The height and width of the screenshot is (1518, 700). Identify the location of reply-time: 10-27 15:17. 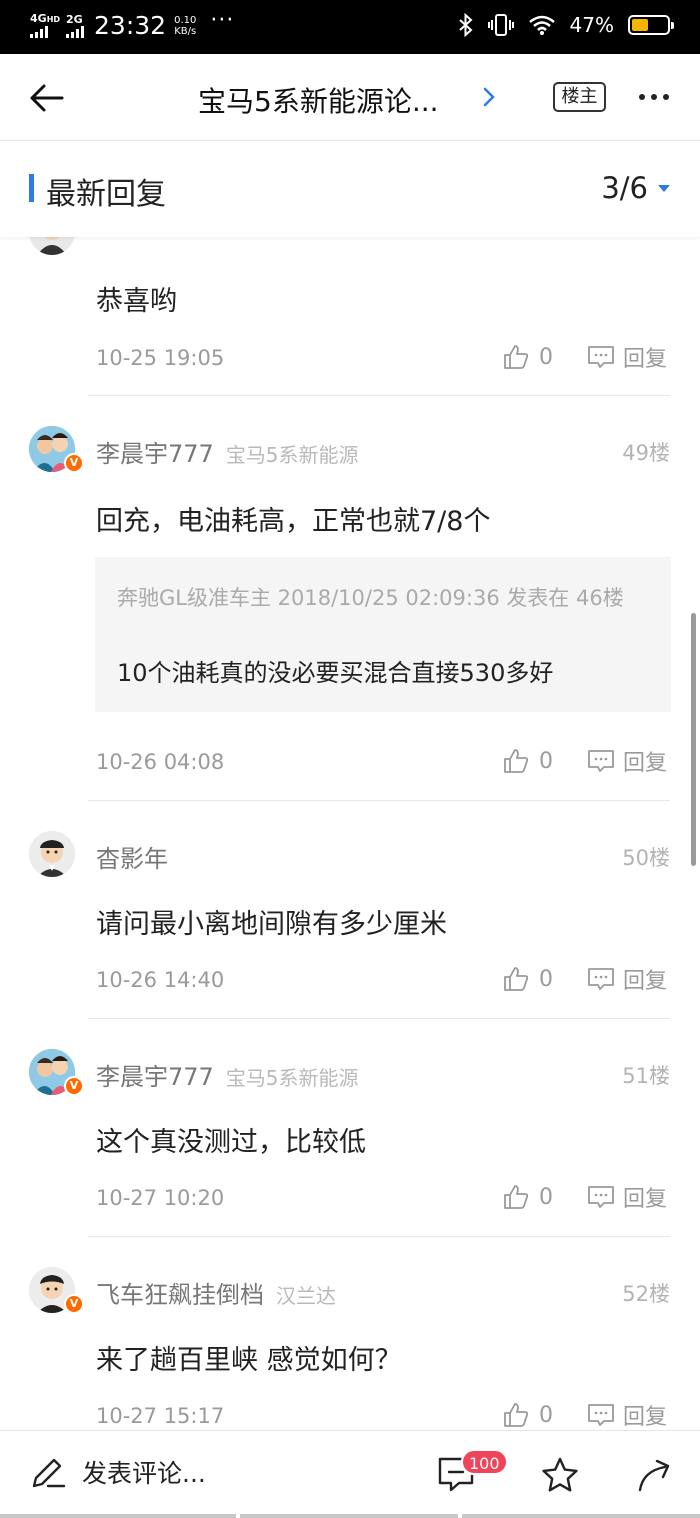
(160, 1416).